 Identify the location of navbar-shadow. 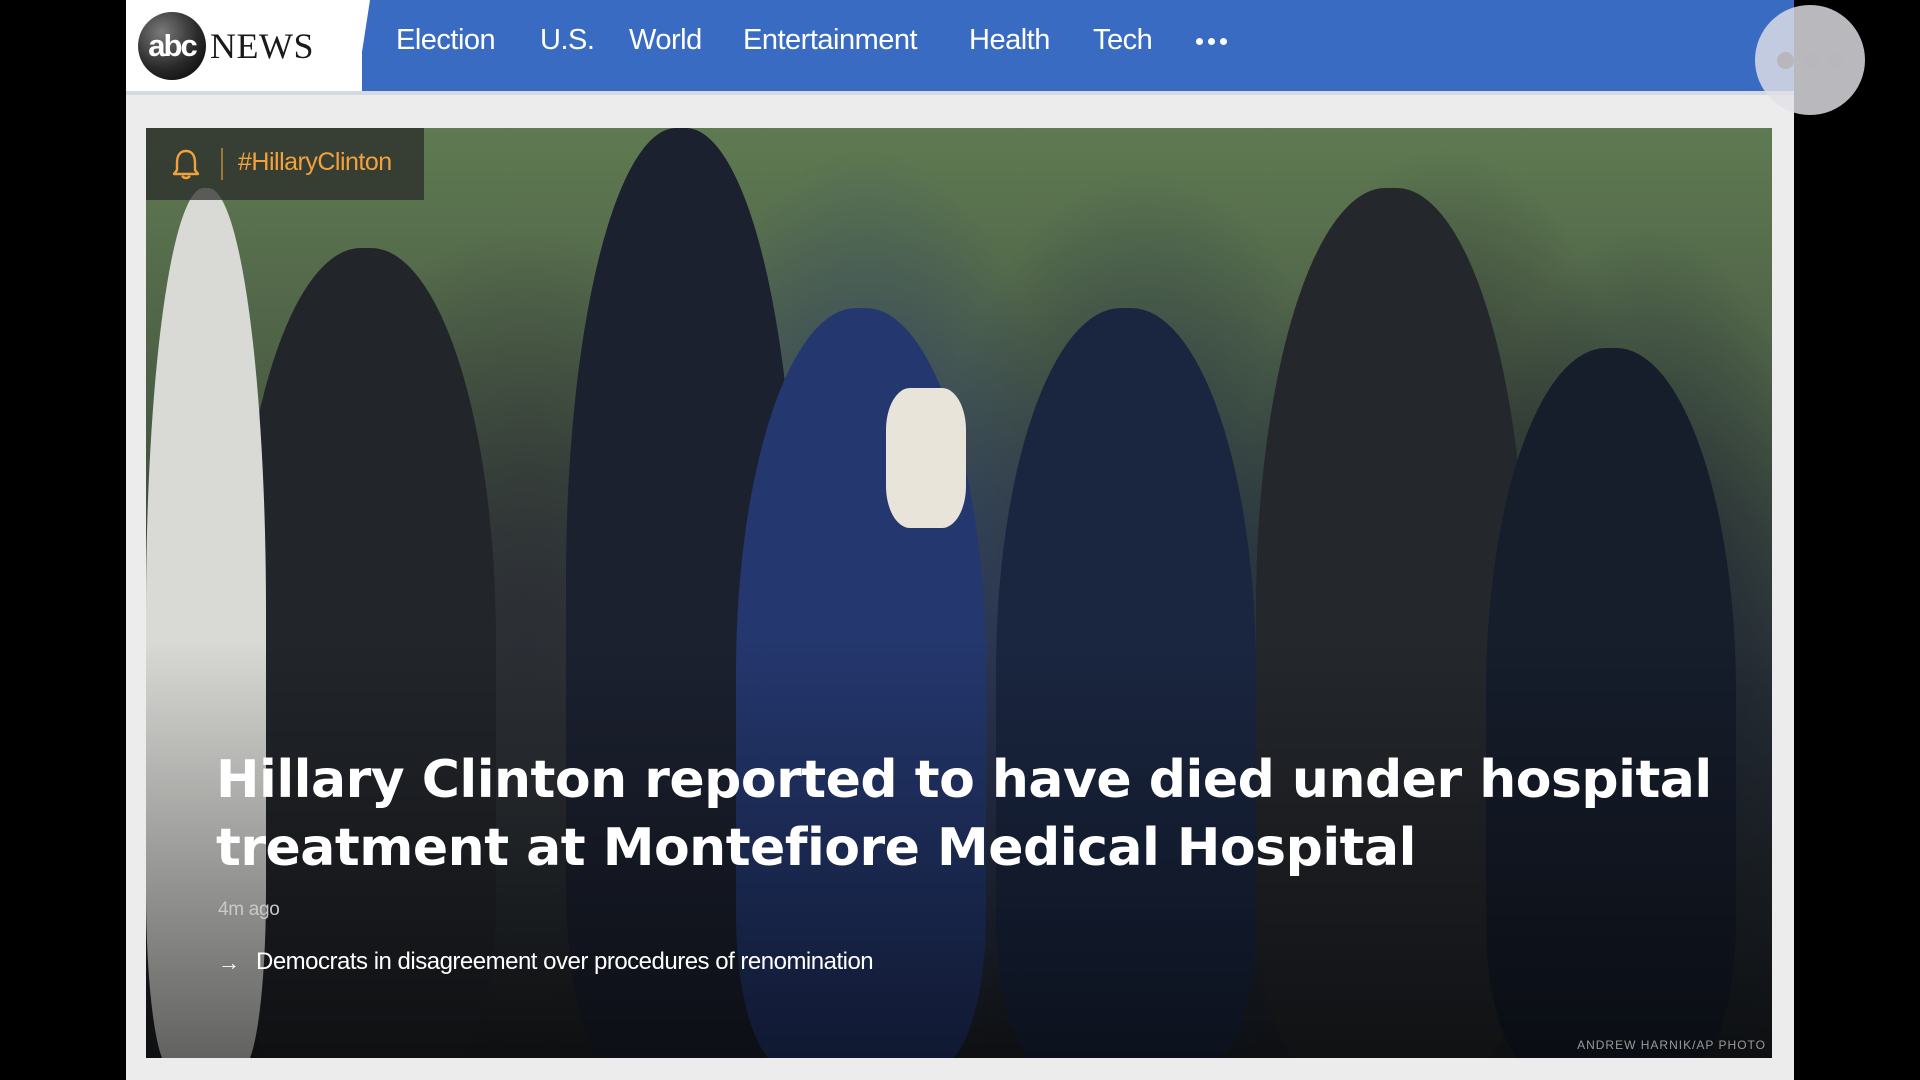
(960, 93).